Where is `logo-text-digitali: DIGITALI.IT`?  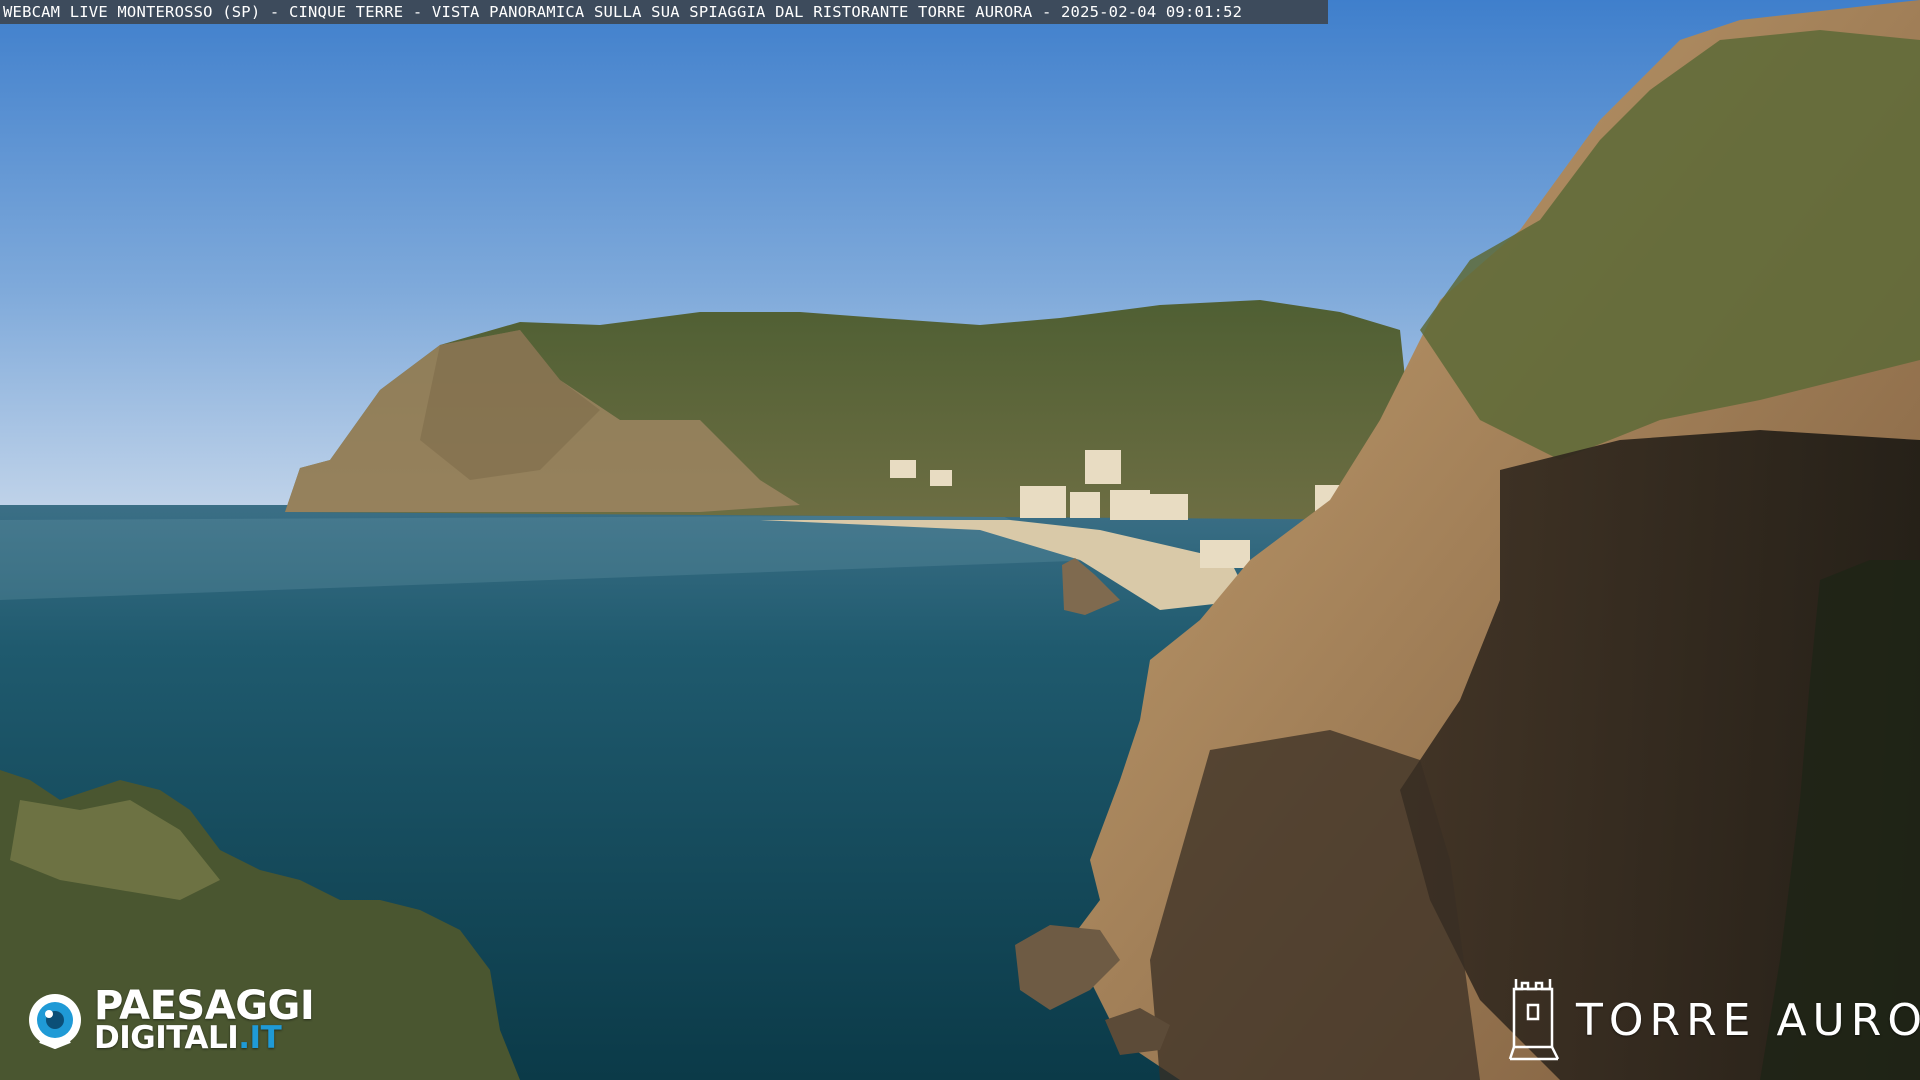
logo-text-digitali: DIGITALI.IT is located at coordinates (188, 1038).